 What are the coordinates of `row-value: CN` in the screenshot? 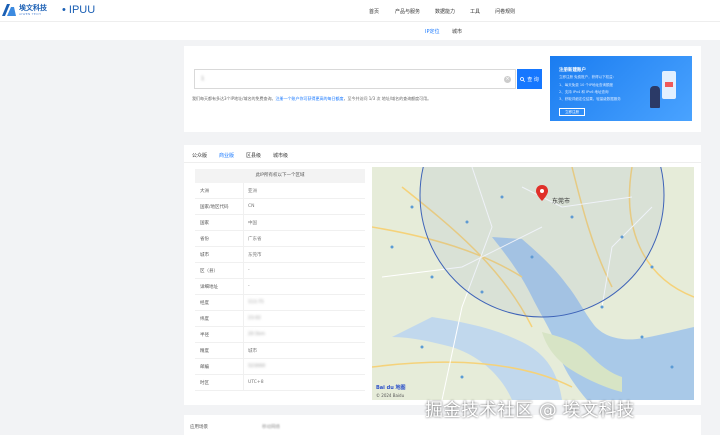 It's located at (251, 206).